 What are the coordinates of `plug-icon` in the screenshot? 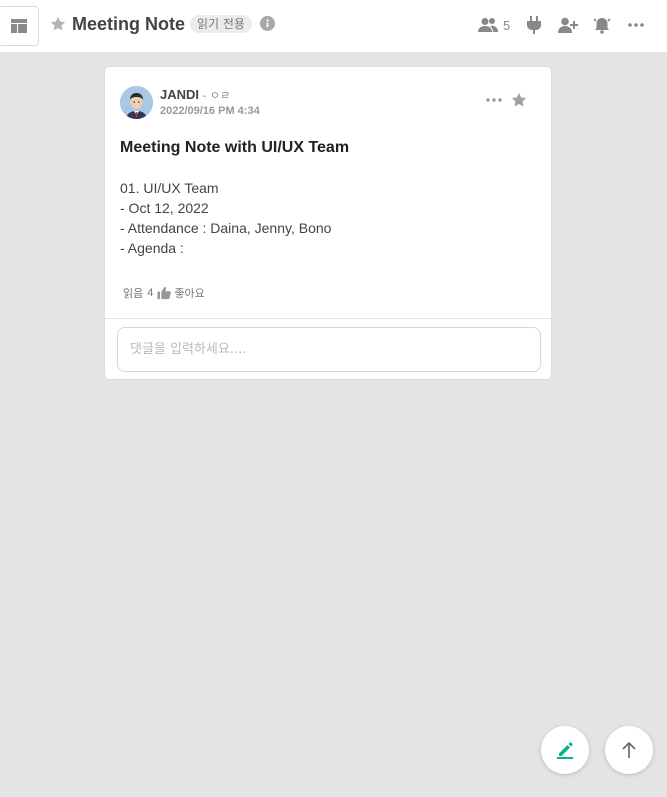 It's located at (534, 25).